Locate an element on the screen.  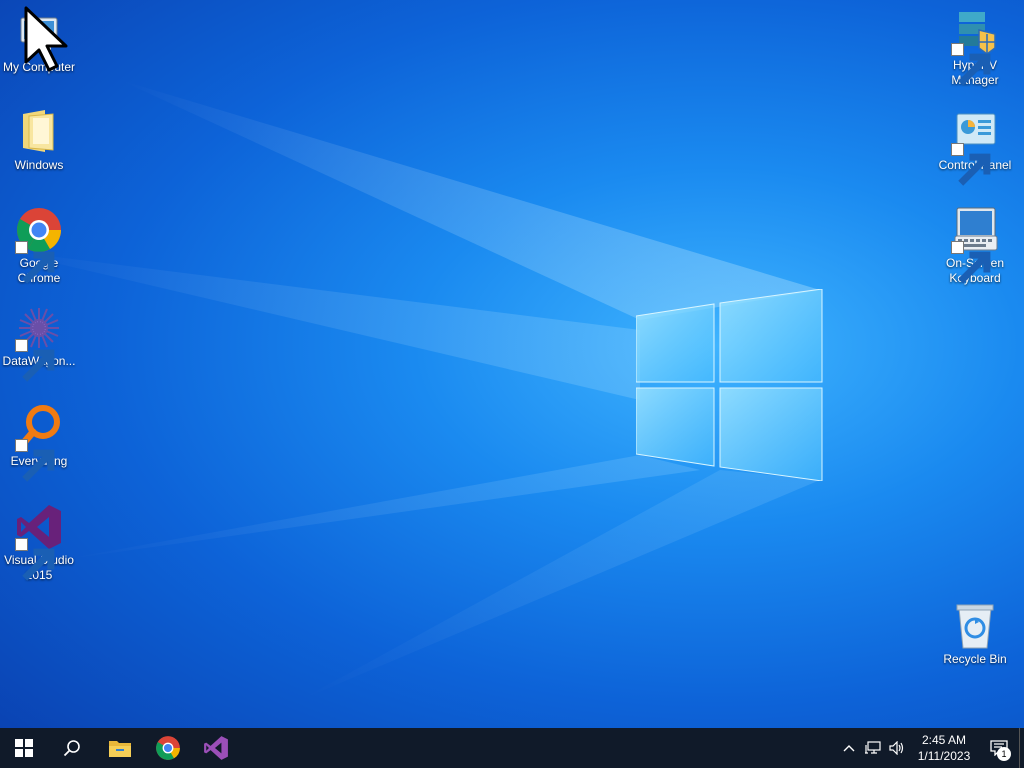
datawagon-icon is located at coordinates (39, 343).